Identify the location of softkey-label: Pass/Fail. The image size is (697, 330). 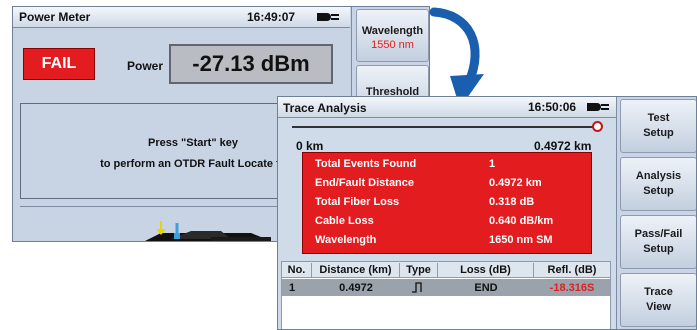
(658, 234).